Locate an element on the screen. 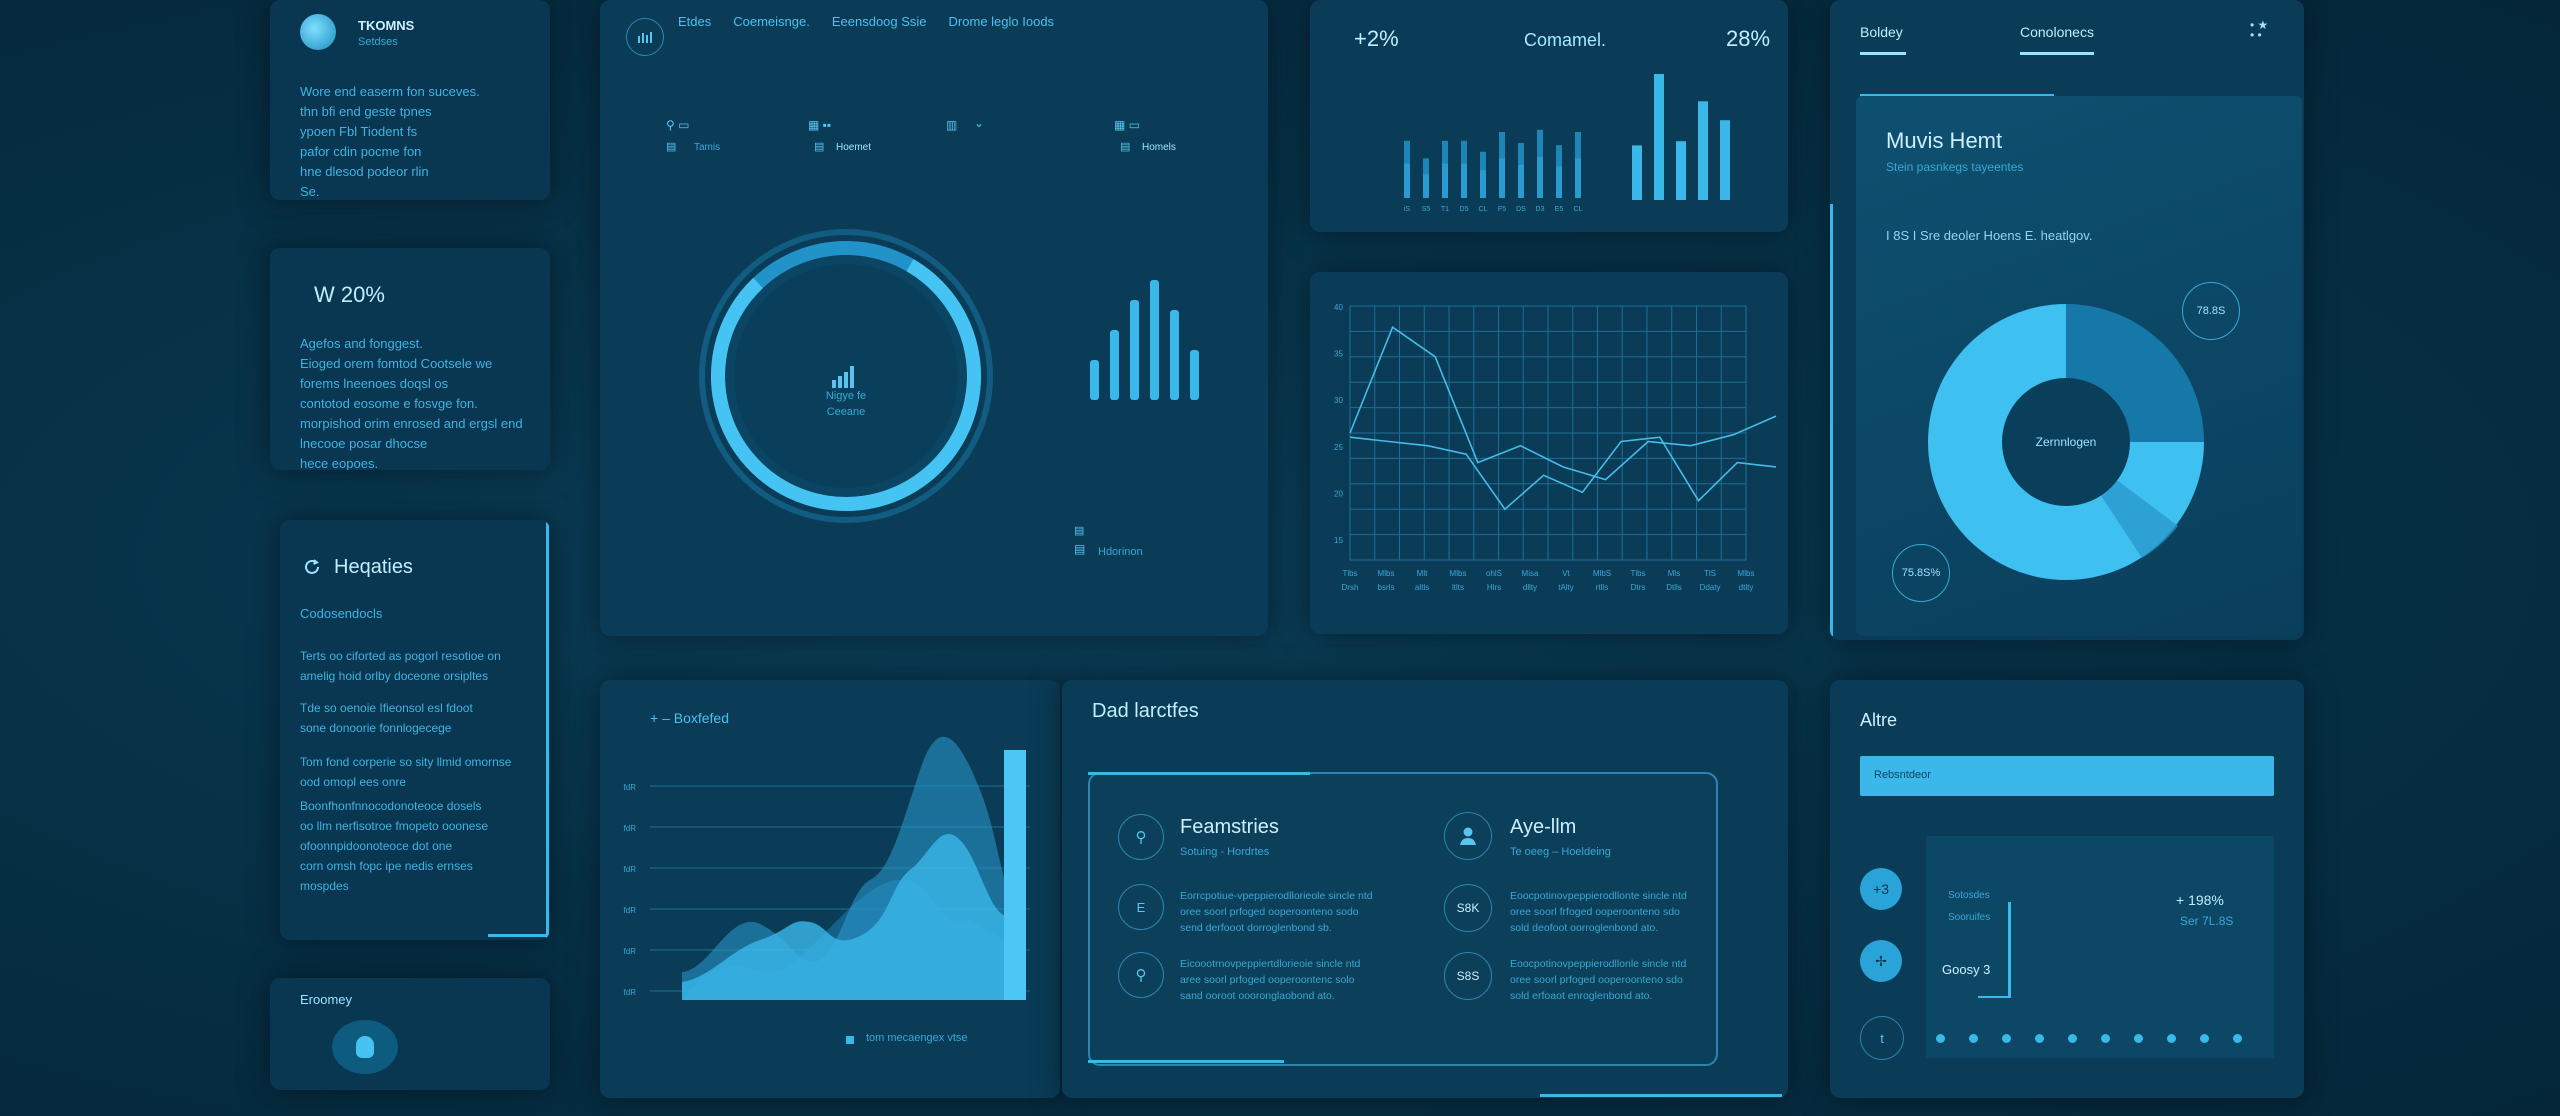  legend-swatch is located at coordinates (850, 1040).